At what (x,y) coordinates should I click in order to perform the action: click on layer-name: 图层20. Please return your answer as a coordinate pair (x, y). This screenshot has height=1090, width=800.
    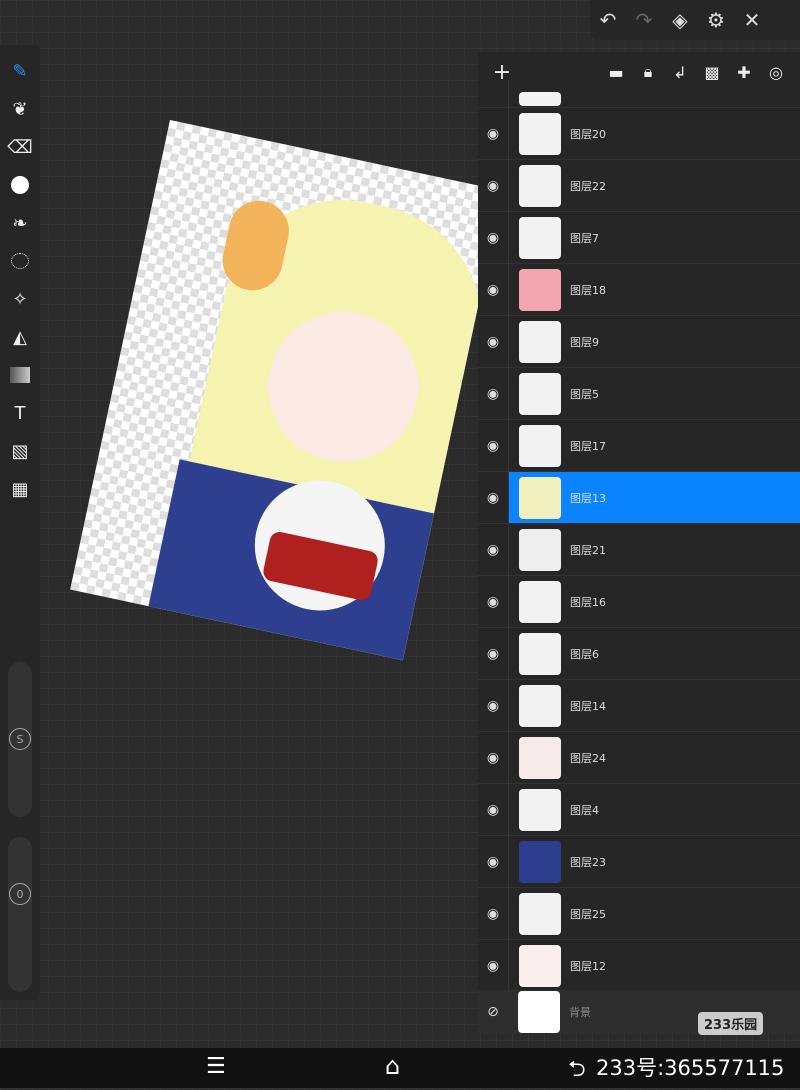
    Looking at the image, I should click on (588, 134).